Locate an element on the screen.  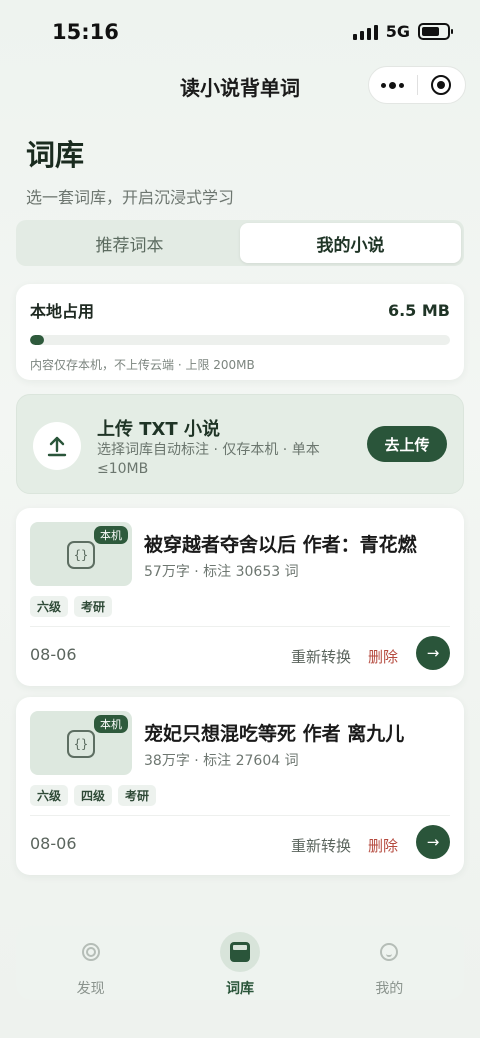
storage-value: 6.5 MB is located at coordinates (418, 310).